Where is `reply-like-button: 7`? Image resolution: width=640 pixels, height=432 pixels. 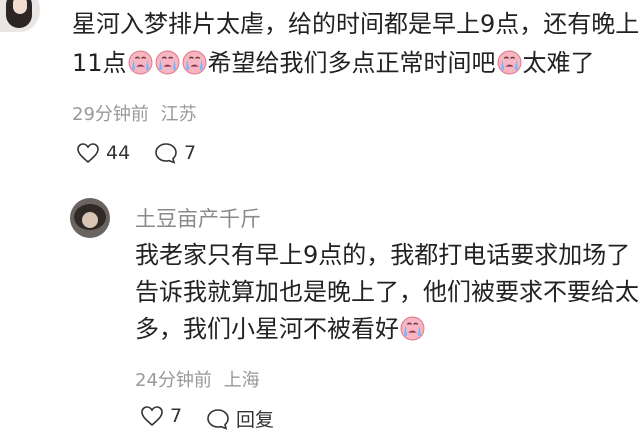 reply-like-button: 7 is located at coordinates (161, 416).